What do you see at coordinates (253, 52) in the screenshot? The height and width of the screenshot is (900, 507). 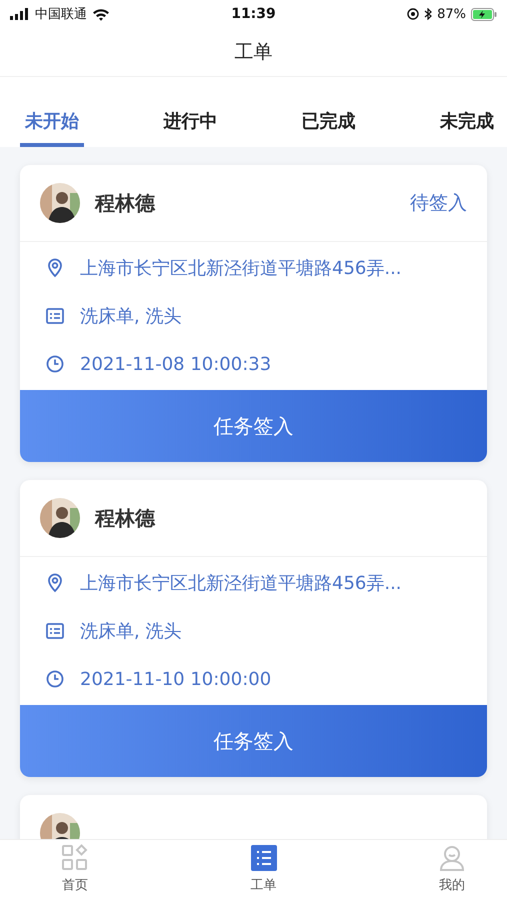 I see `page-title: 工单` at bounding box center [253, 52].